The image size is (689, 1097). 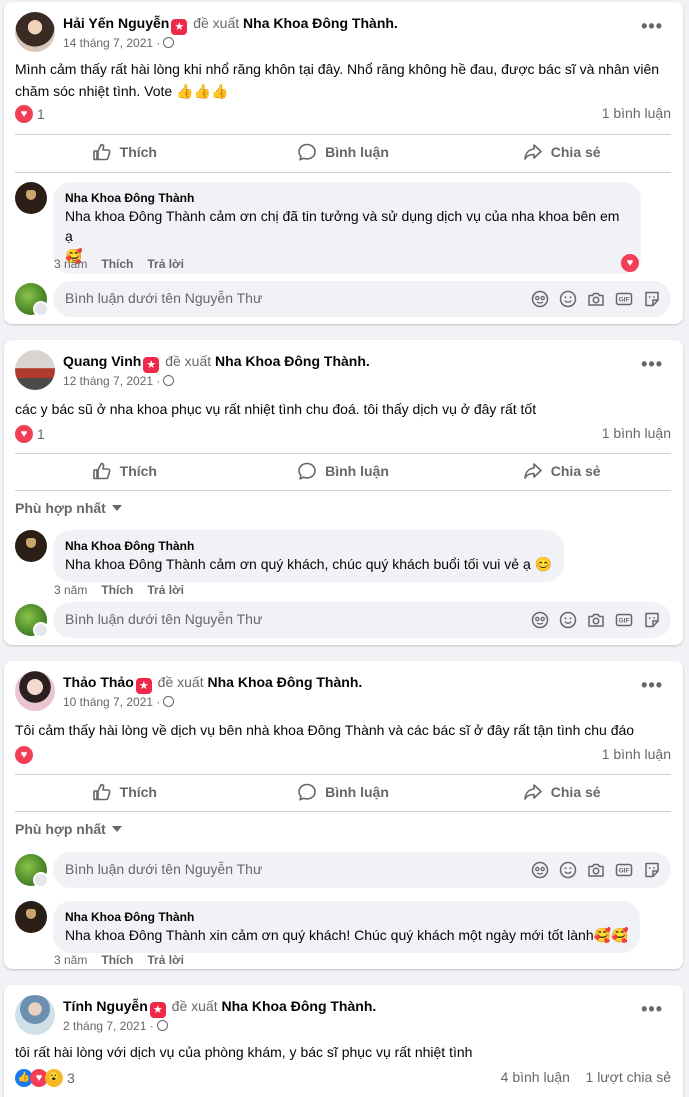 I want to click on post-date: 12 tháng 7, 2021 ·, so click(x=111, y=381).